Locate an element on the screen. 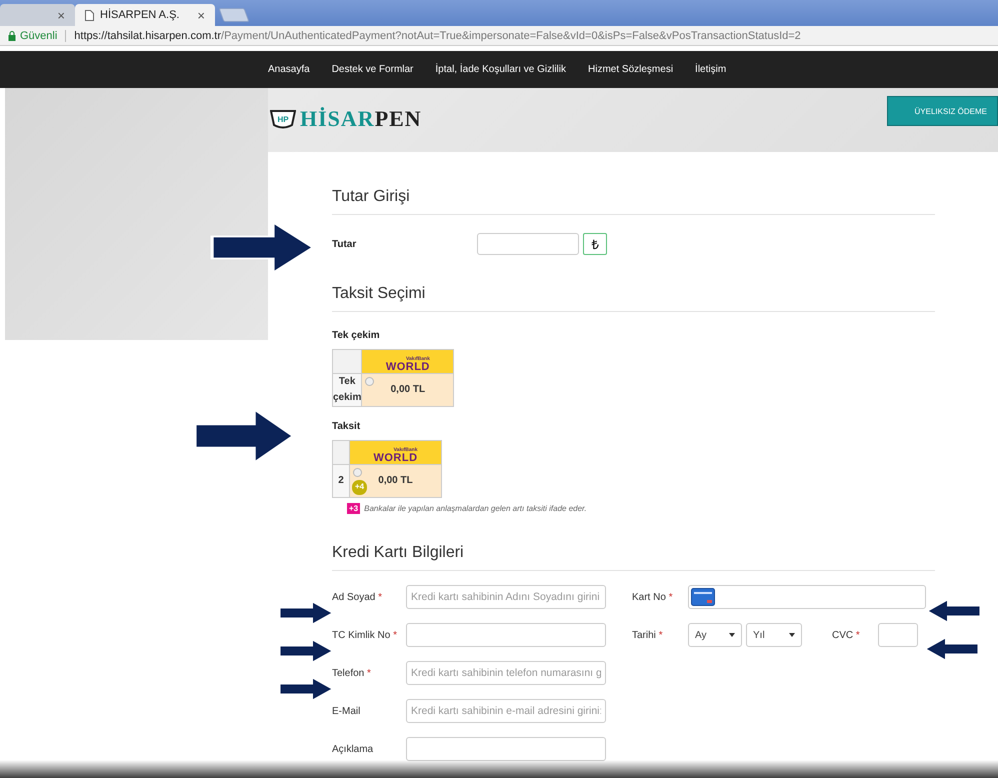 The image size is (998, 778). field-label: Tarihi is located at coordinates (644, 635).